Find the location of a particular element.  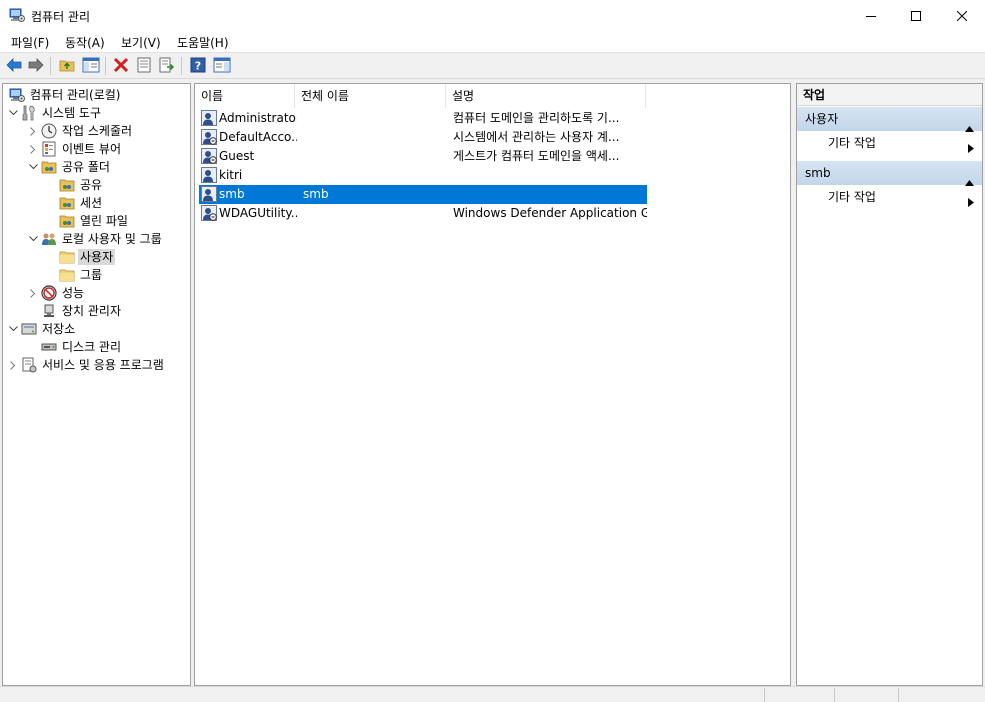

tree-item: 시스템 도구 is located at coordinates (55, 113).